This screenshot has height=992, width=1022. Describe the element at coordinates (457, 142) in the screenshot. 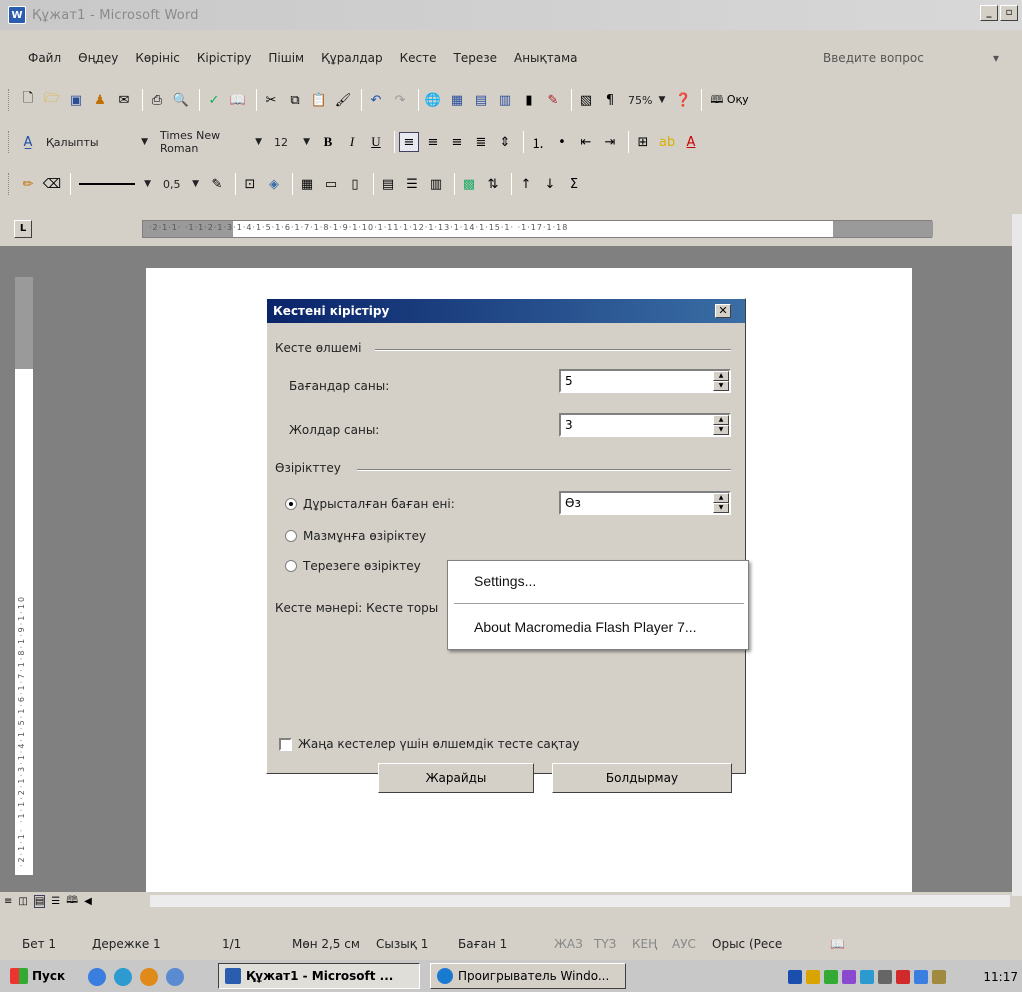

I see `align-right-icon: ≡` at that location.